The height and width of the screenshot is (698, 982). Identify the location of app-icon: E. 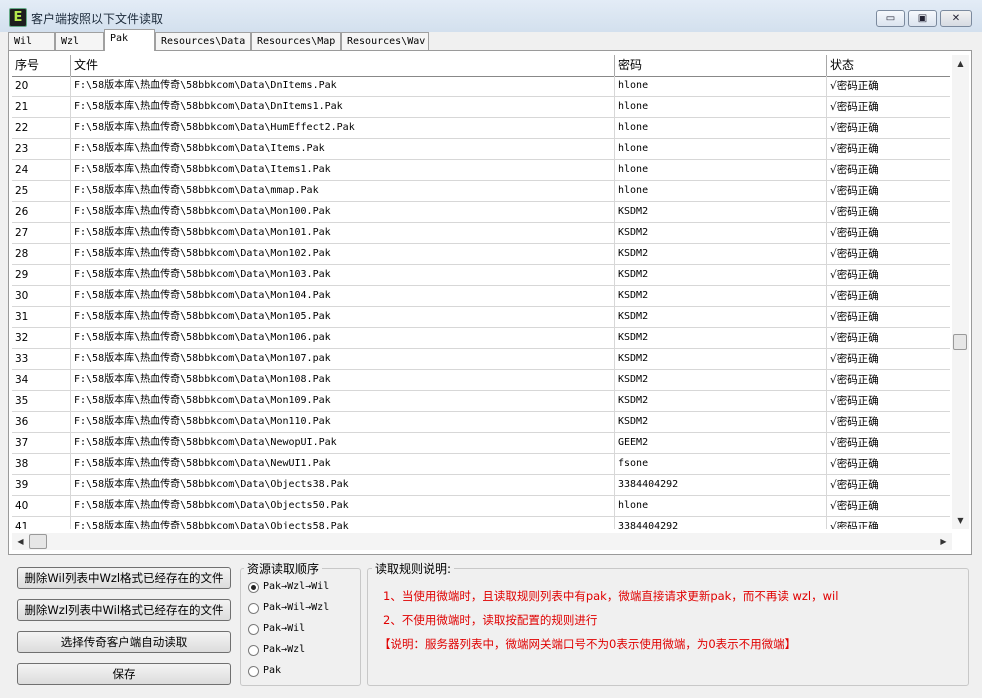
(18, 17).